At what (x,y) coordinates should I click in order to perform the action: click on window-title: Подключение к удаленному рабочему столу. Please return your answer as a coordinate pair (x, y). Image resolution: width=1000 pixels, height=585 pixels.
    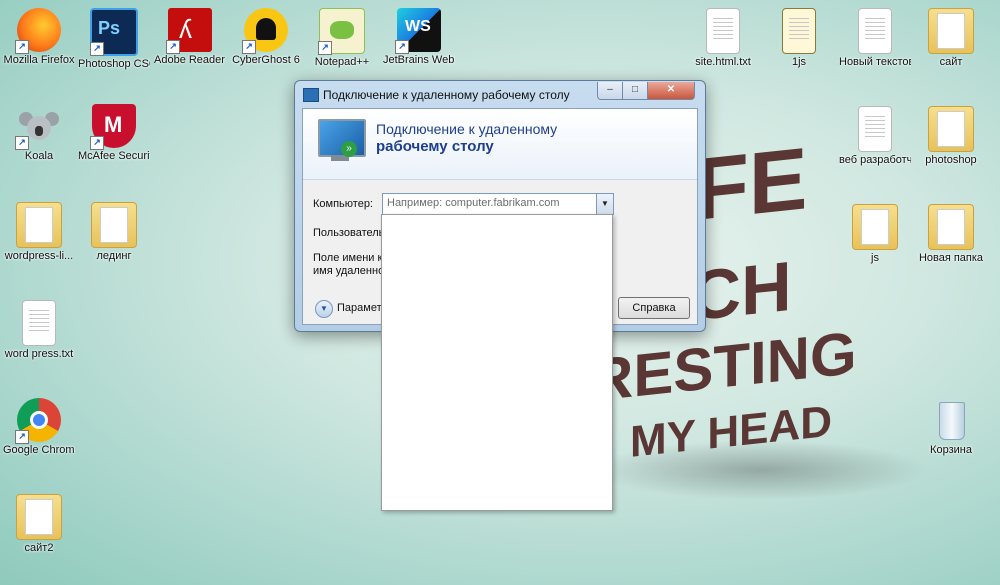
    Looking at the image, I should click on (446, 95).